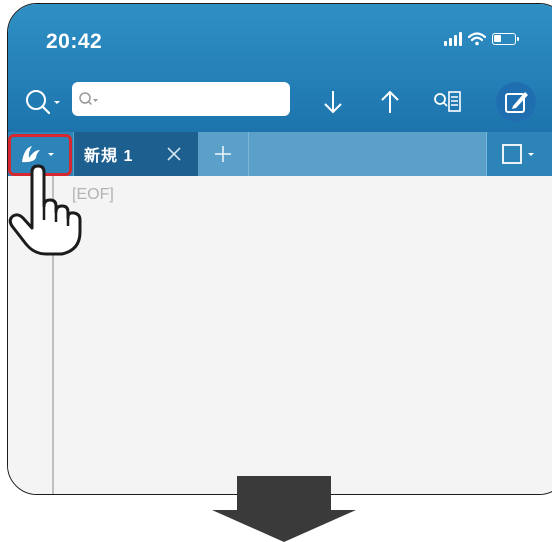 The height and width of the screenshot is (542, 552). I want to click on window-menu-button, so click(519, 154).